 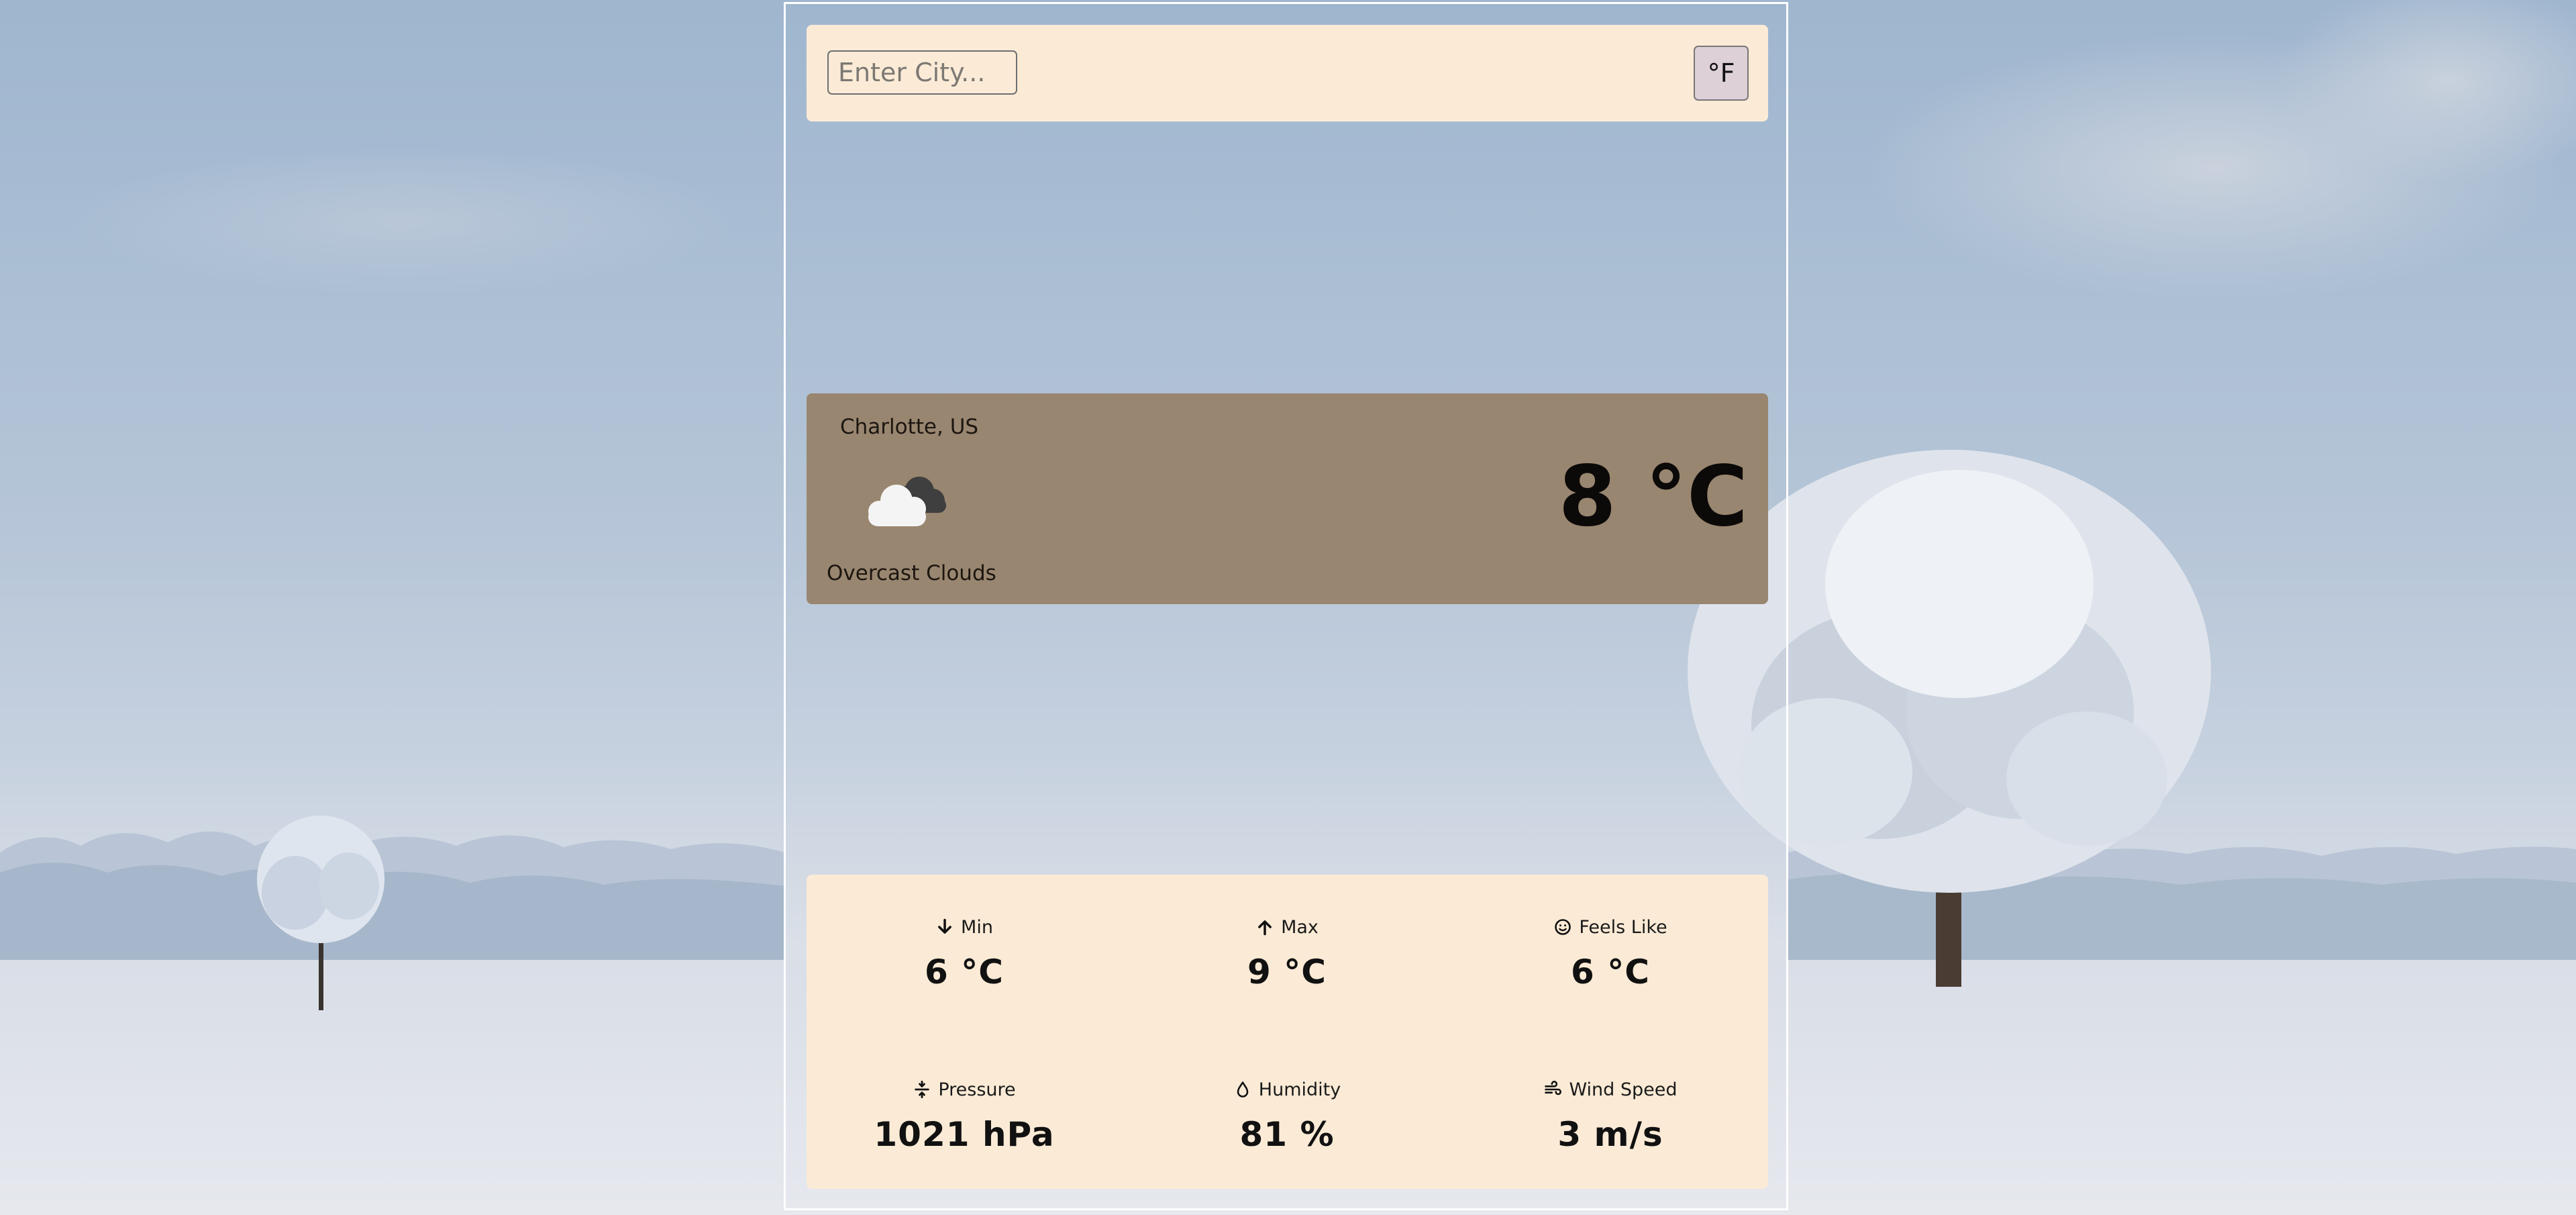 I want to click on stat-wind-speed: Wind Speed 3 m/s, so click(x=1610, y=1115).